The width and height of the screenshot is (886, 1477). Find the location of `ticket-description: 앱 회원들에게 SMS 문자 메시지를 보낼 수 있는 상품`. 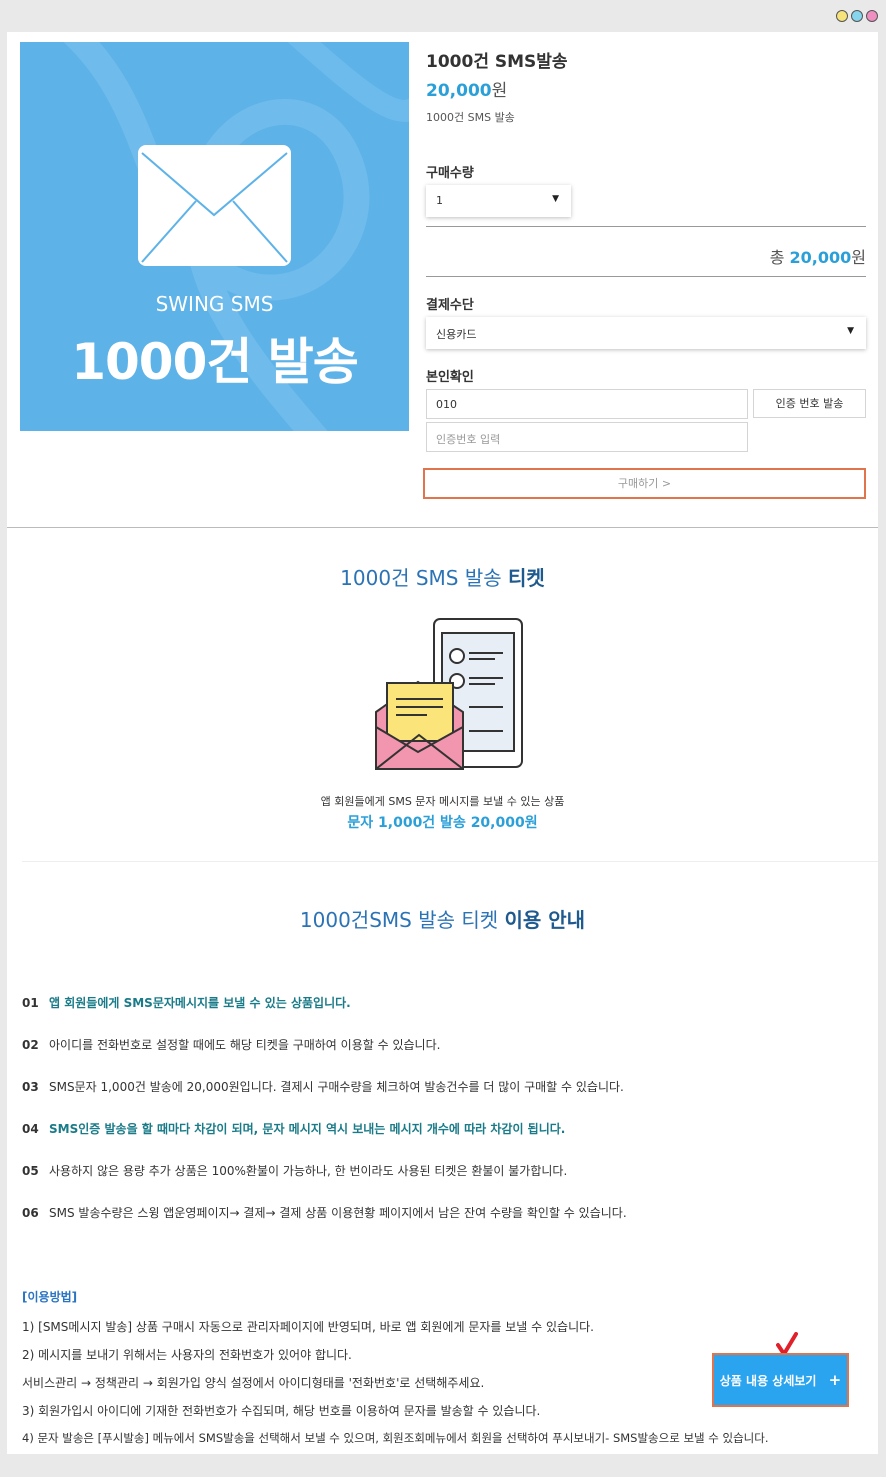

ticket-description: 앱 회원들에게 SMS 문자 메시지를 보낼 수 있는 상품 is located at coordinates (442, 801).